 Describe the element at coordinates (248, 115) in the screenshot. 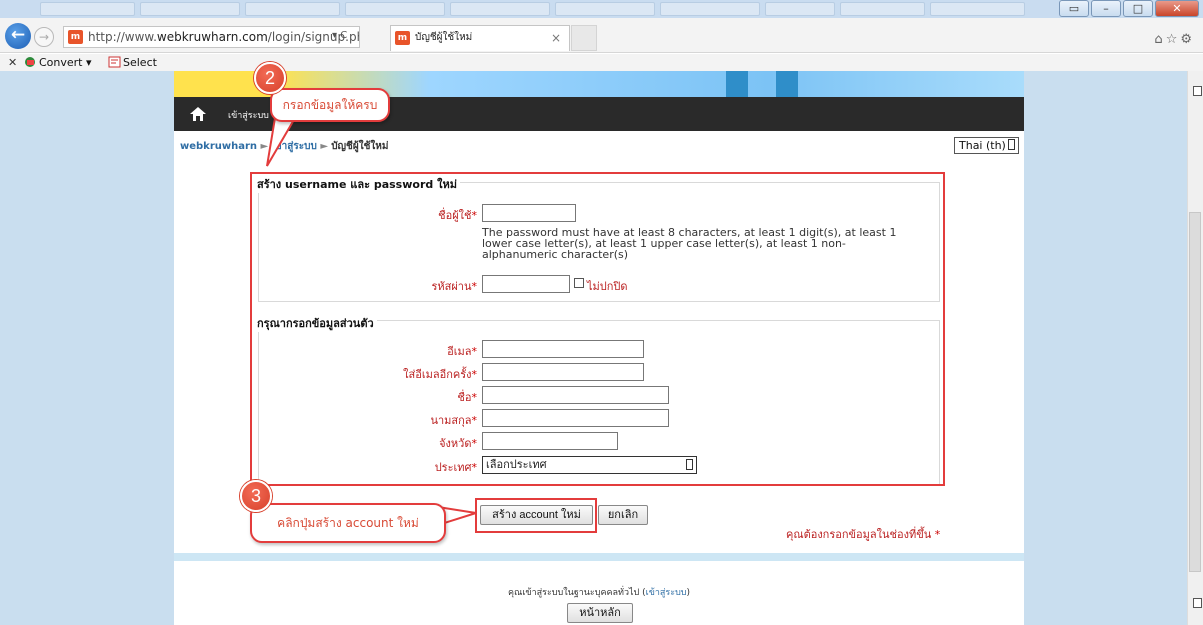

I see `nav-login-link: เข้าสู่ระบบ` at that location.